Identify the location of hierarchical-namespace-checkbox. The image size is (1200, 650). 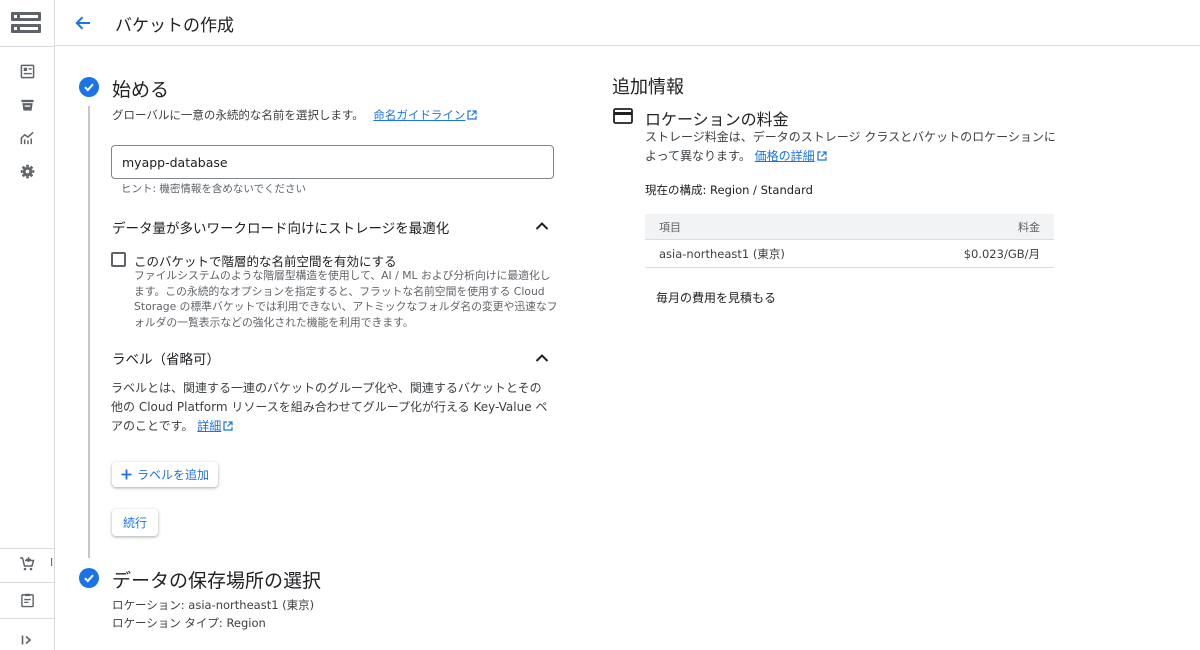
(118, 259).